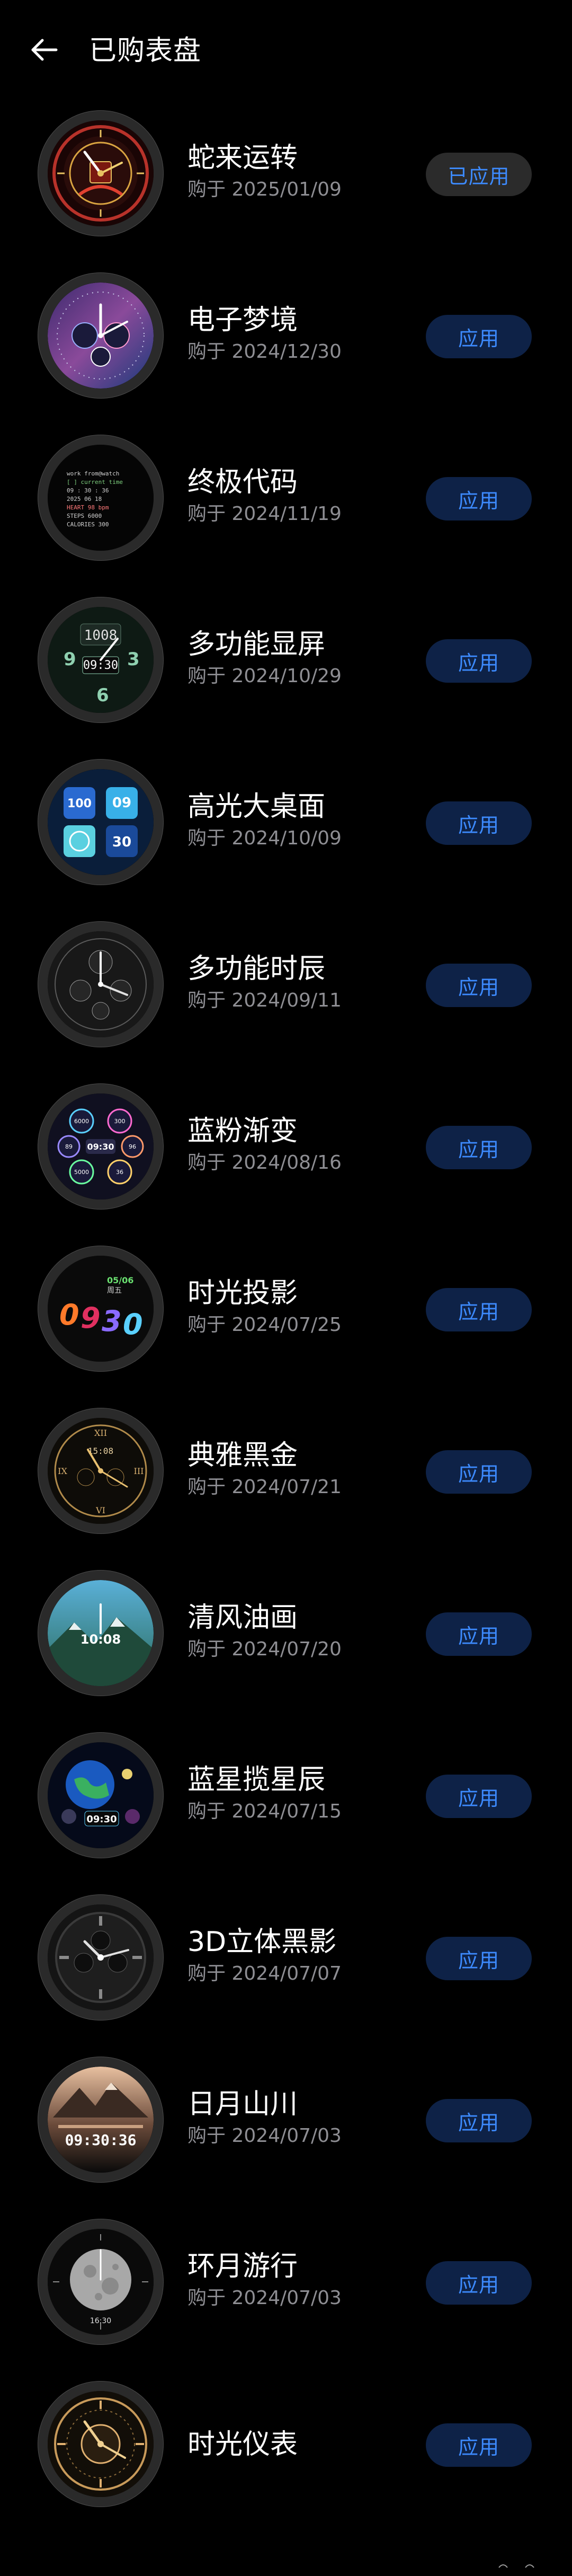  I want to click on page-title: 已购表盘, so click(146, 51).